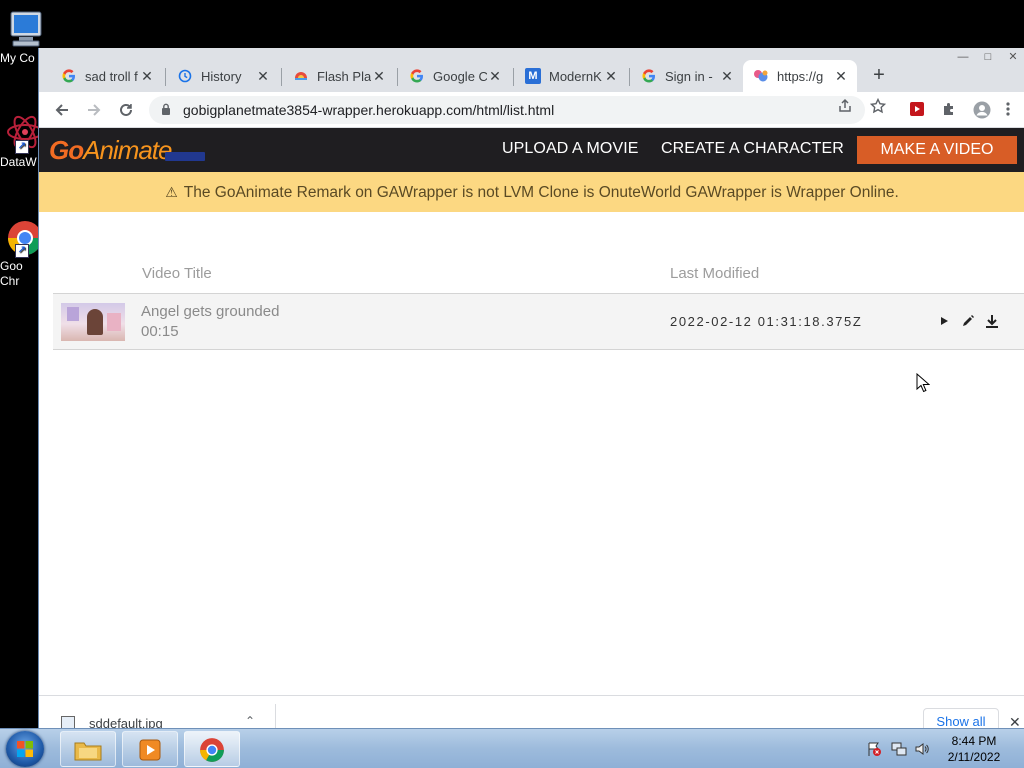 The image size is (1024, 768). What do you see at coordinates (127, 150) in the screenshot?
I see `logo-animate-text: Animate` at bounding box center [127, 150].